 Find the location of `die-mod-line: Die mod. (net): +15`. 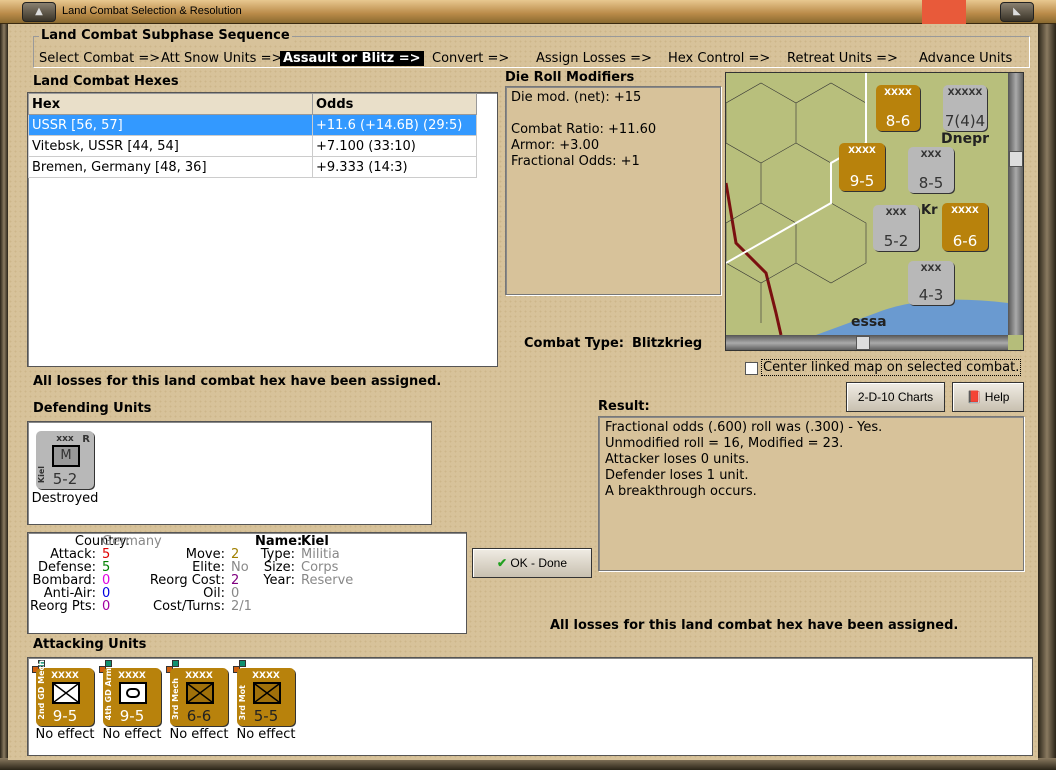

die-mod-line: Die mod. (net): +15 is located at coordinates (576, 97).